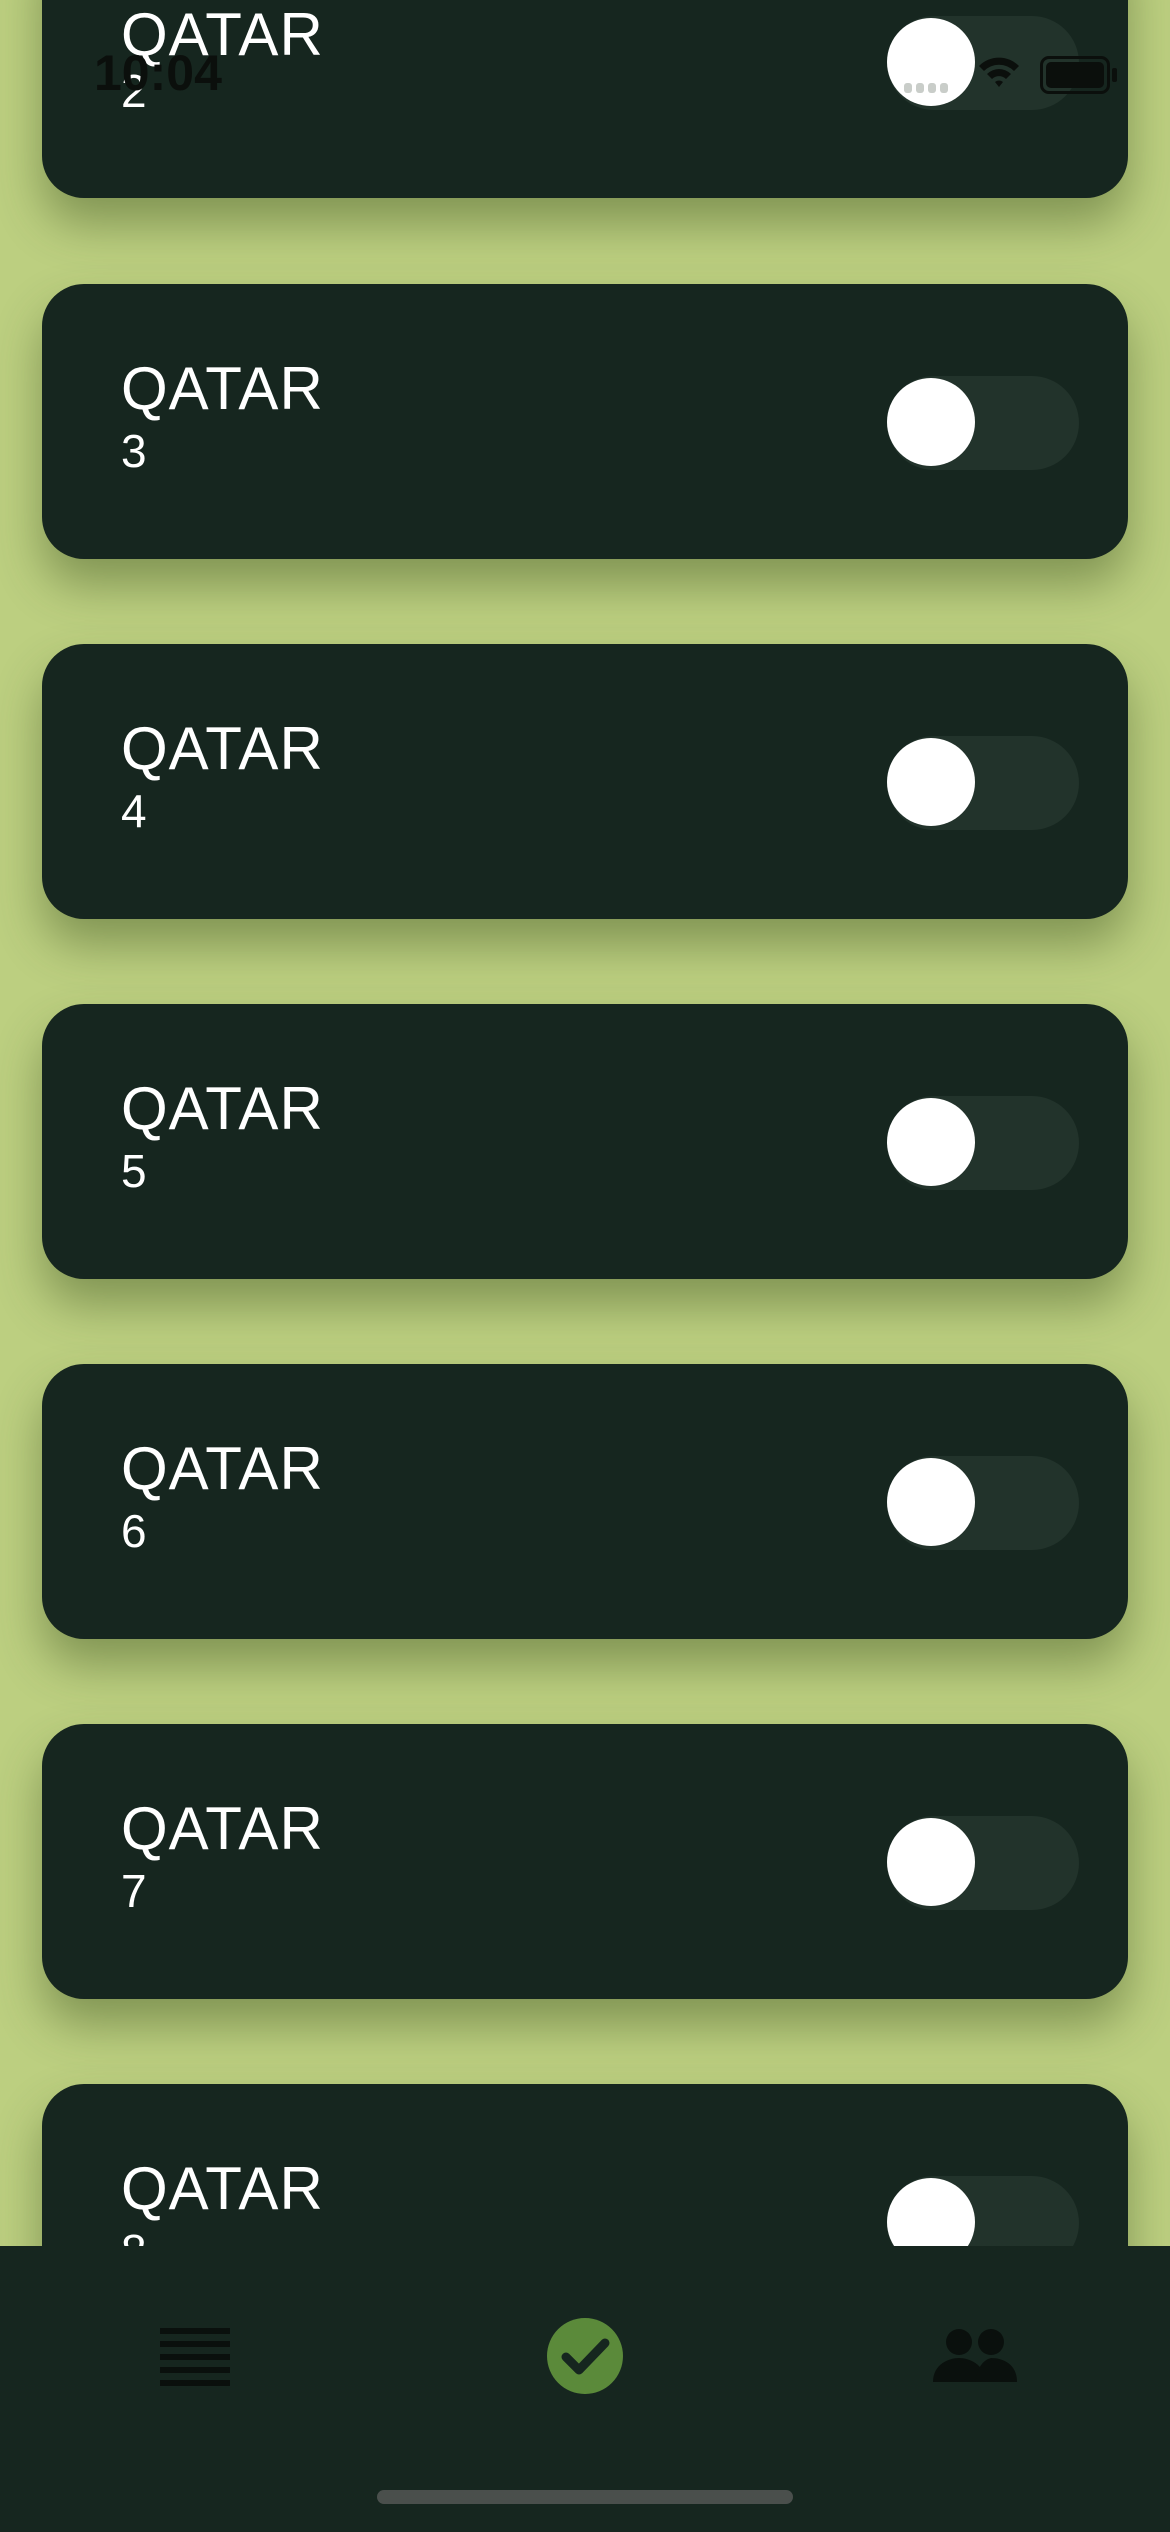 The width and height of the screenshot is (1170, 2532). I want to click on item-number: 8, so click(134, 2235).